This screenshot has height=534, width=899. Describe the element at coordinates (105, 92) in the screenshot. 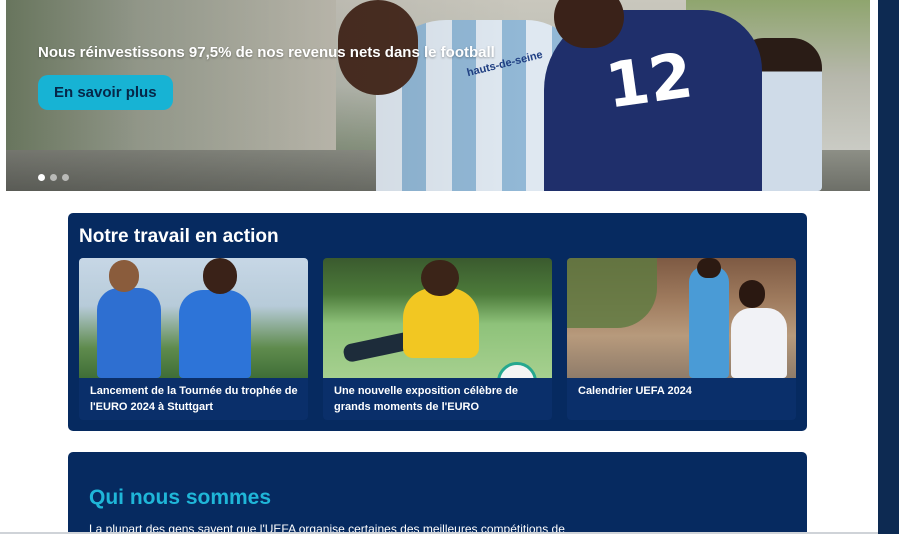

I see `learn-more-button: En savoir plus` at that location.